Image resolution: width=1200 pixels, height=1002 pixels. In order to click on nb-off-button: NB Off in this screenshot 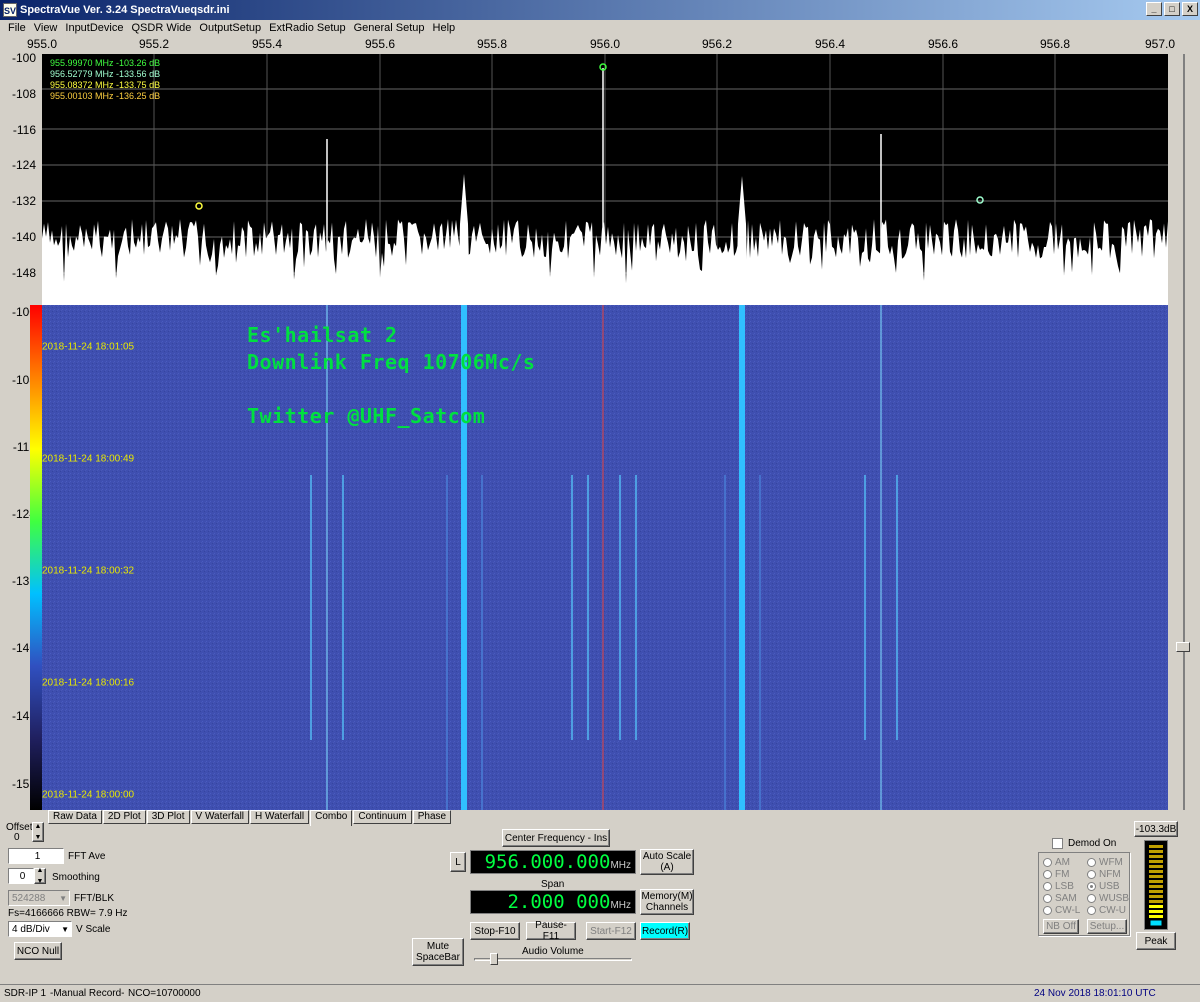, I will do `click(1061, 926)`.